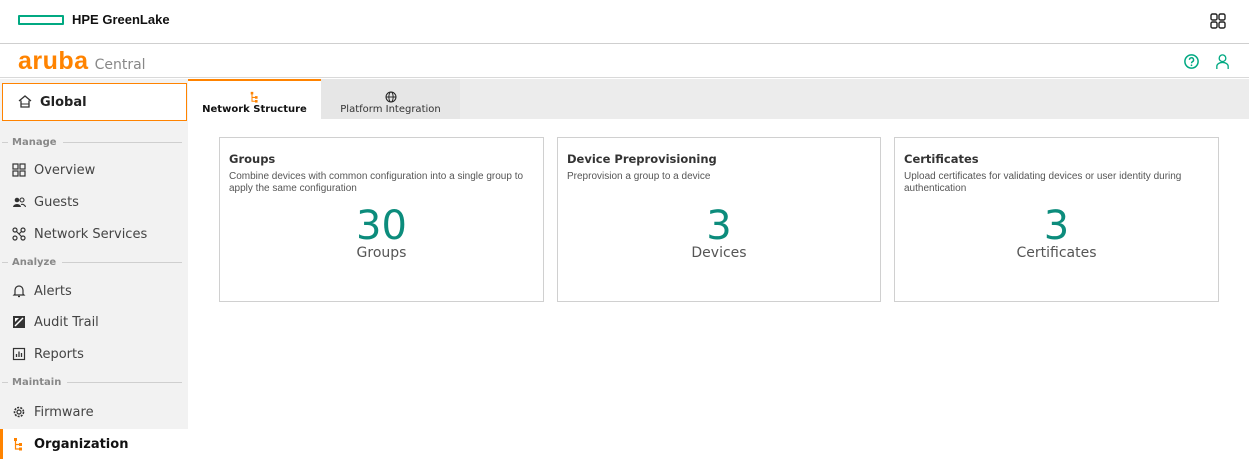  I want to click on app-header: aruba Central, so click(624, 61).